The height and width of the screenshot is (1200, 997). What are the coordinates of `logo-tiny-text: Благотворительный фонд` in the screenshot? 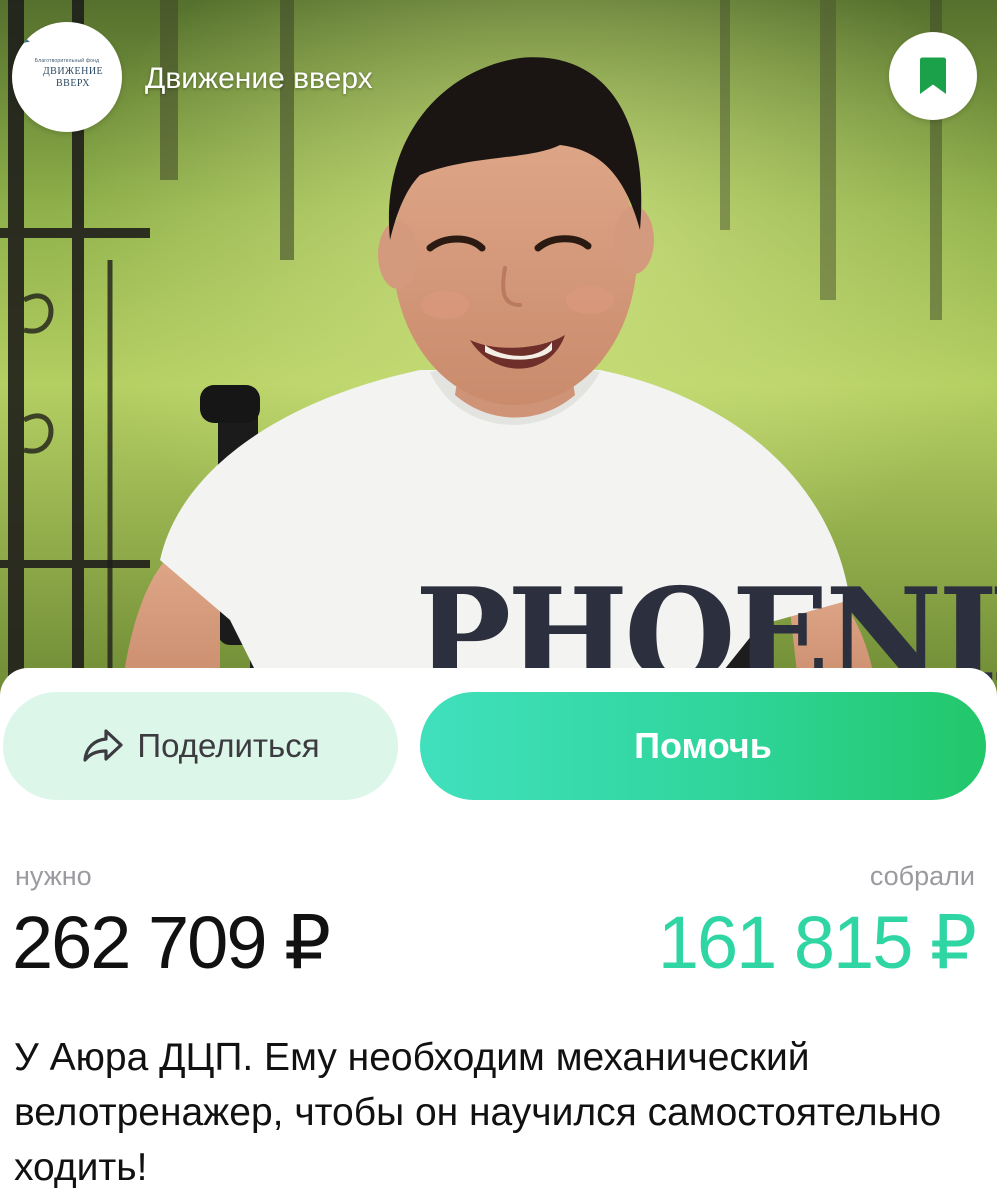 It's located at (67, 61).